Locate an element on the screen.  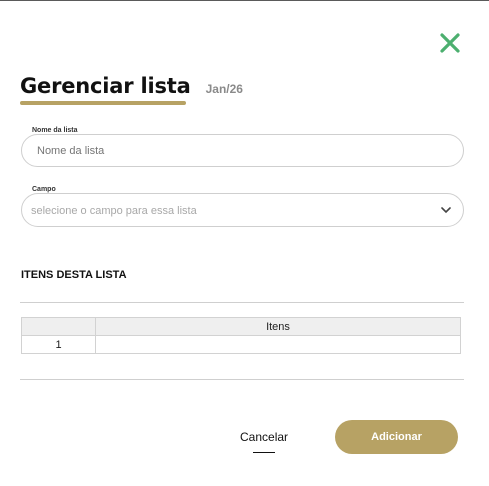
list-name-input is located at coordinates (237, 151).